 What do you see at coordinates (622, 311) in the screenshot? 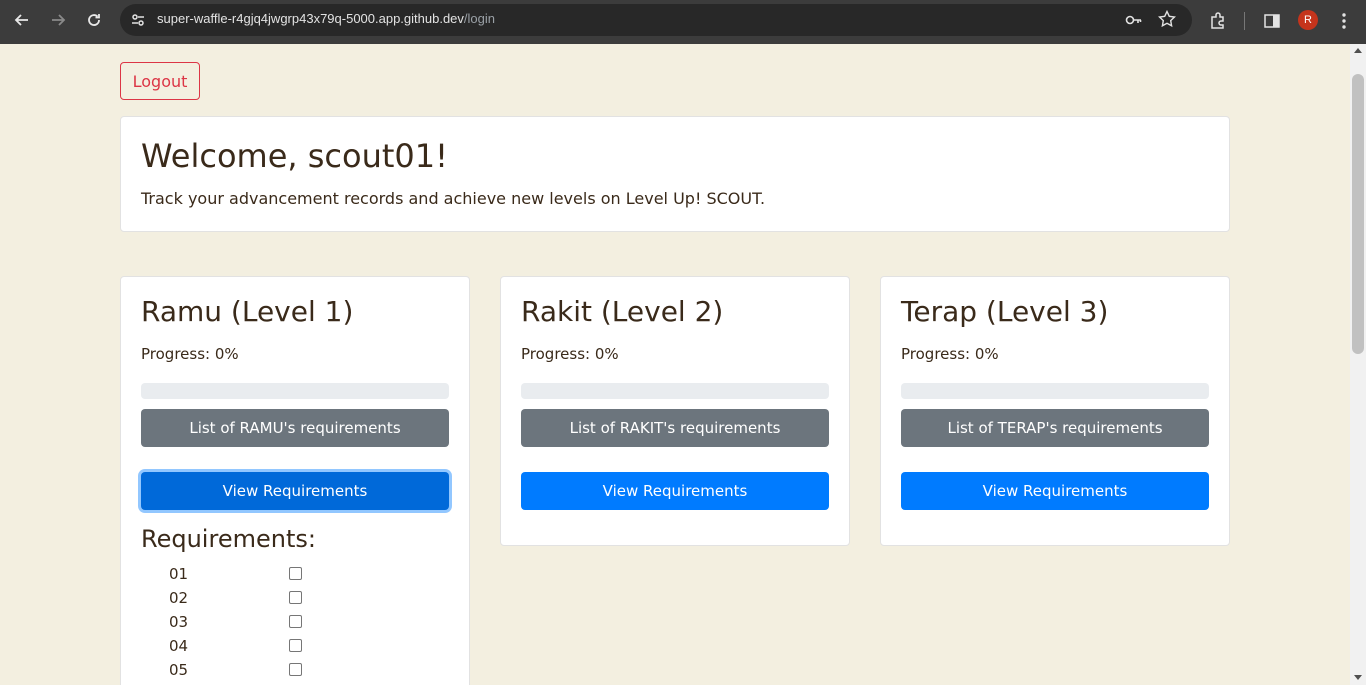
I see `level-title: Rakit (Level 2)` at bounding box center [622, 311].